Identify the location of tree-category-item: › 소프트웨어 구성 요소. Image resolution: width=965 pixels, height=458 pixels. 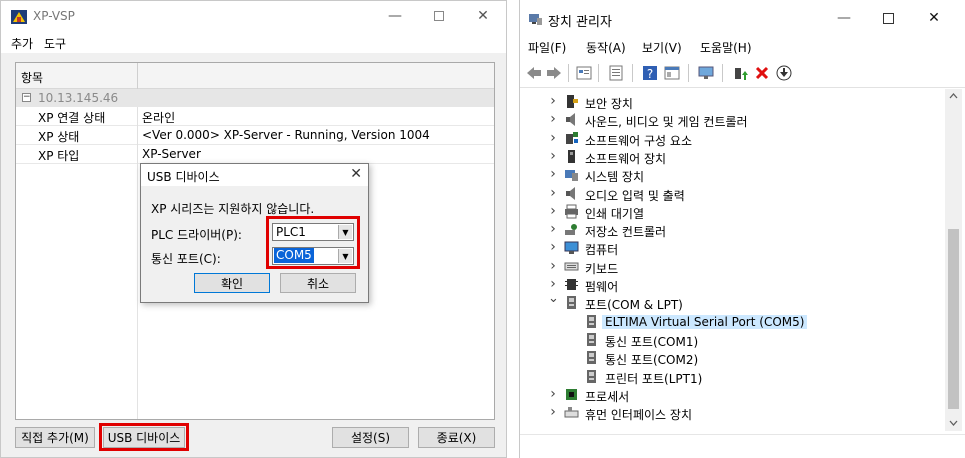
(730, 139).